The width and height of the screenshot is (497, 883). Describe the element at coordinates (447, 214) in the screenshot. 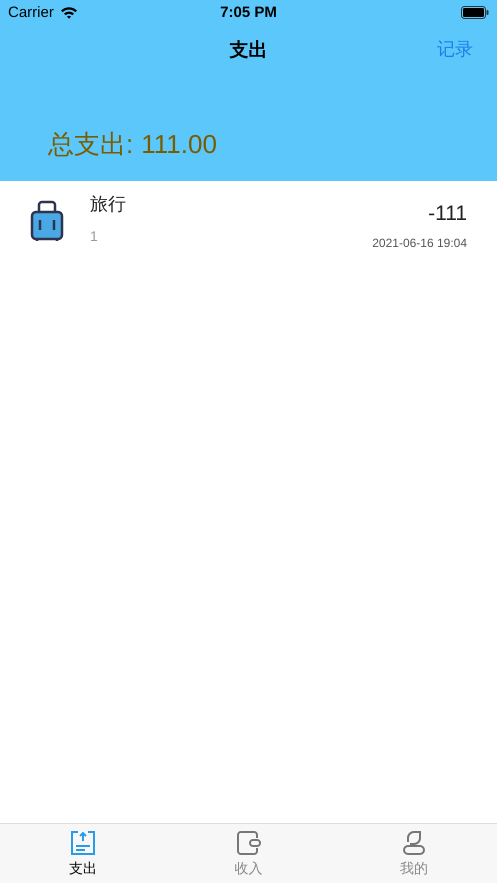

I see `record-amount: -111` at that location.